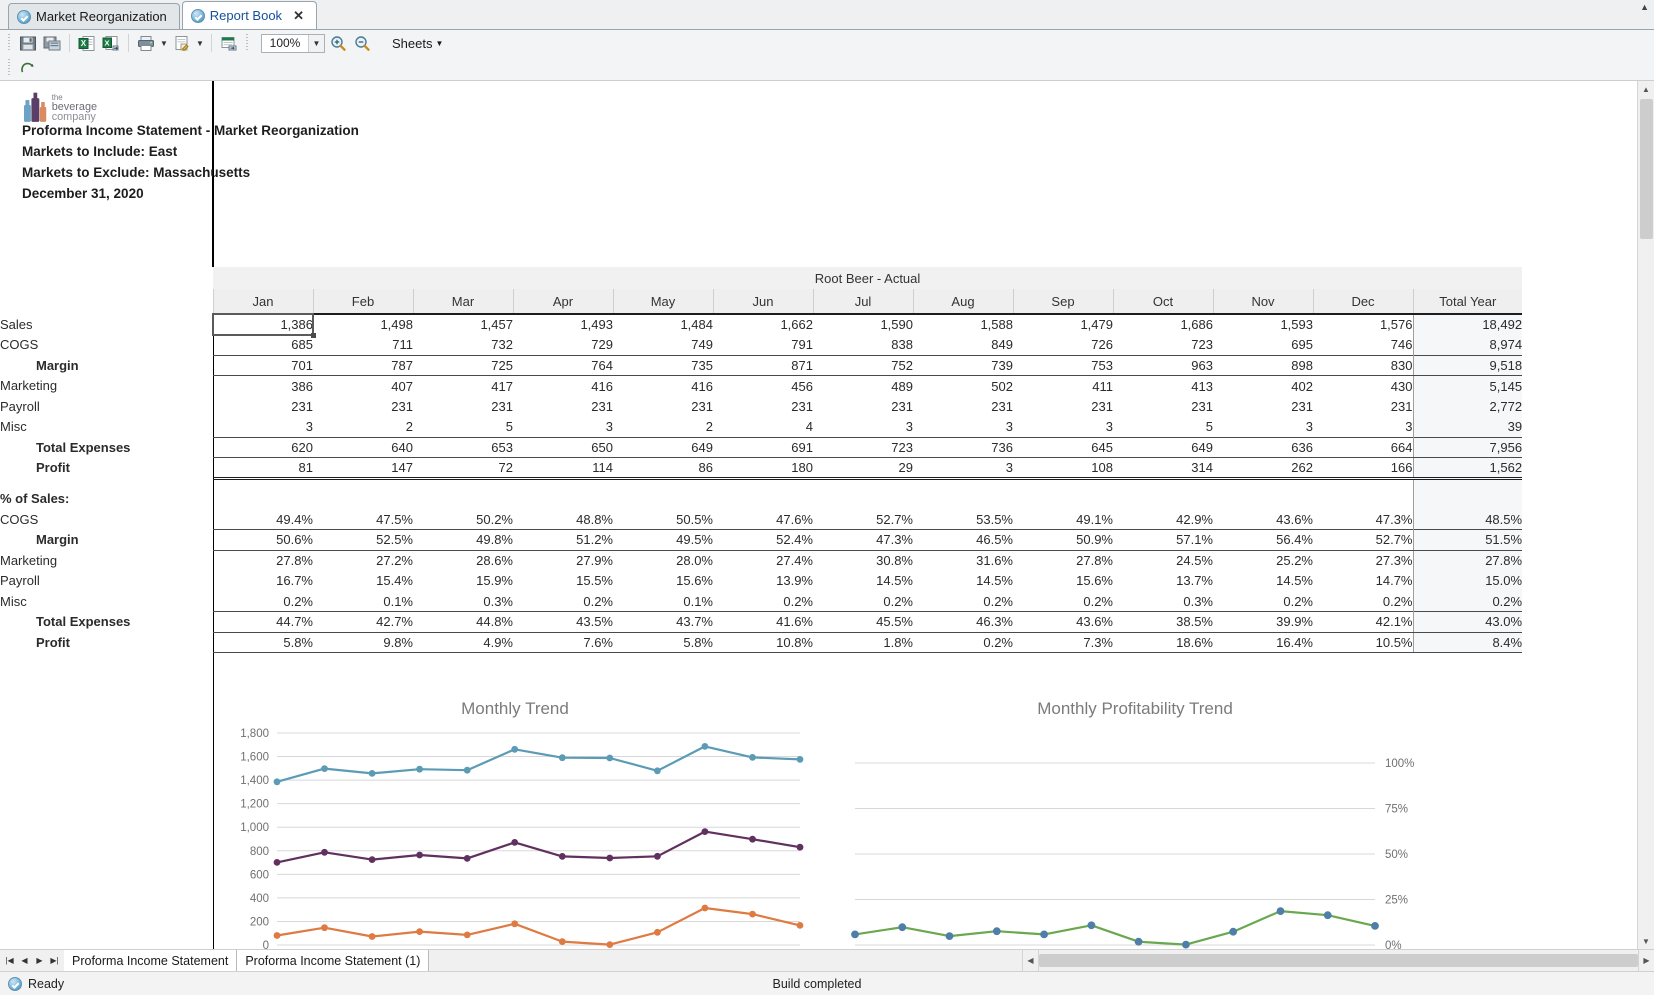 This screenshot has width=1654, height=995. I want to click on table-cell: 39.9%, so click(1263, 622).